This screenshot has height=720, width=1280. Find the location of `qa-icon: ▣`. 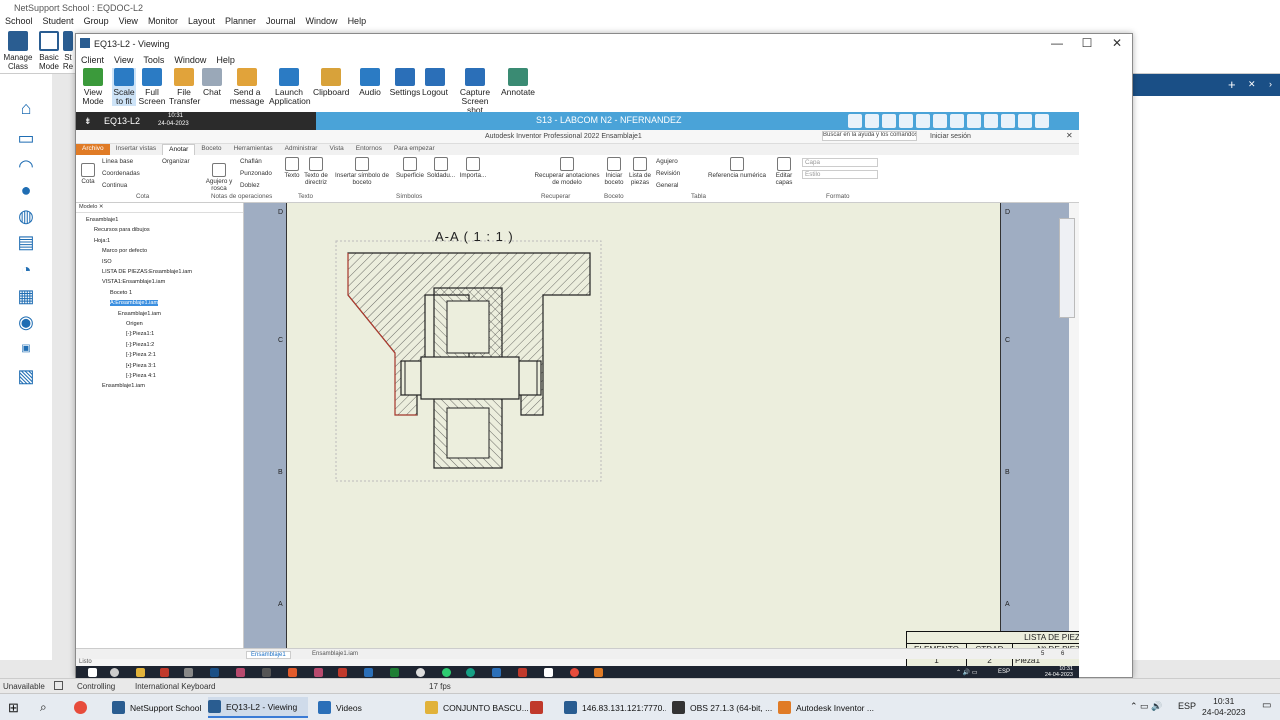

qa-icon: ▣ is located at coordinates (26, 349).